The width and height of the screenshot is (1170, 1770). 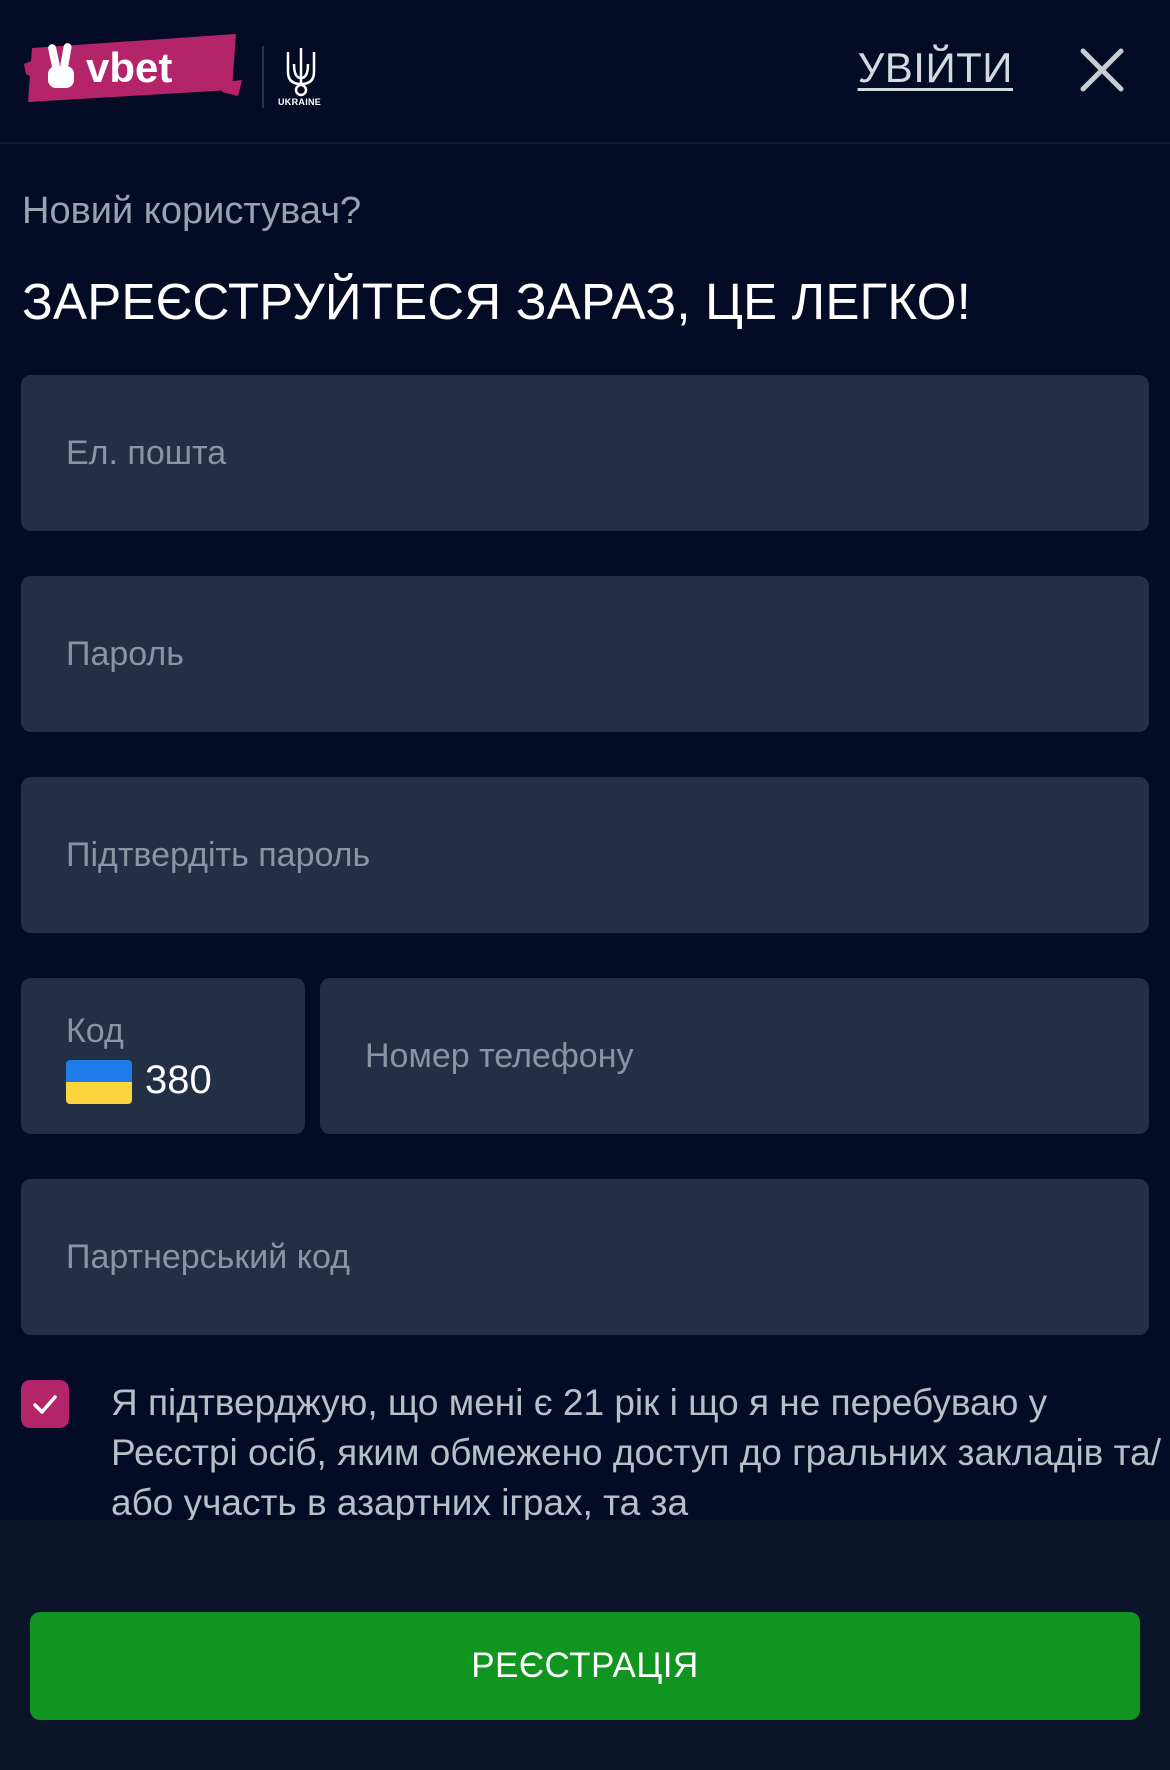 What do you see at coordinates (95, 1031) in the screenshot?
I see `country-code-label: Код` at bounding box center [95, 1031].